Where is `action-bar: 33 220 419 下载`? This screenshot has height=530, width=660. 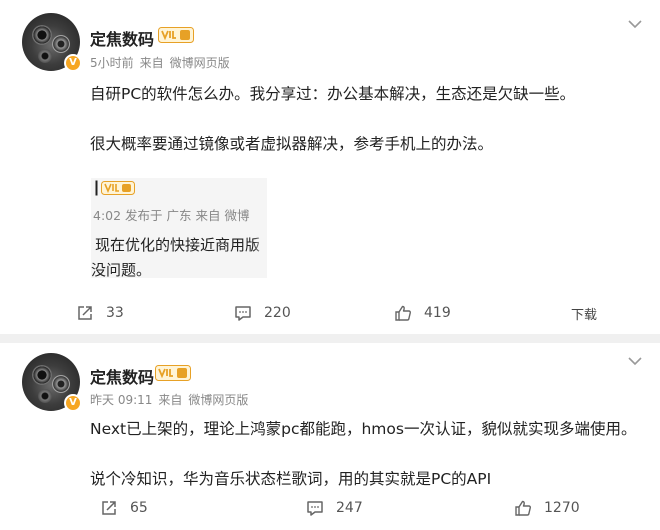 action-bar: 33 220 419 下载 is located at coordinates (330, 316).